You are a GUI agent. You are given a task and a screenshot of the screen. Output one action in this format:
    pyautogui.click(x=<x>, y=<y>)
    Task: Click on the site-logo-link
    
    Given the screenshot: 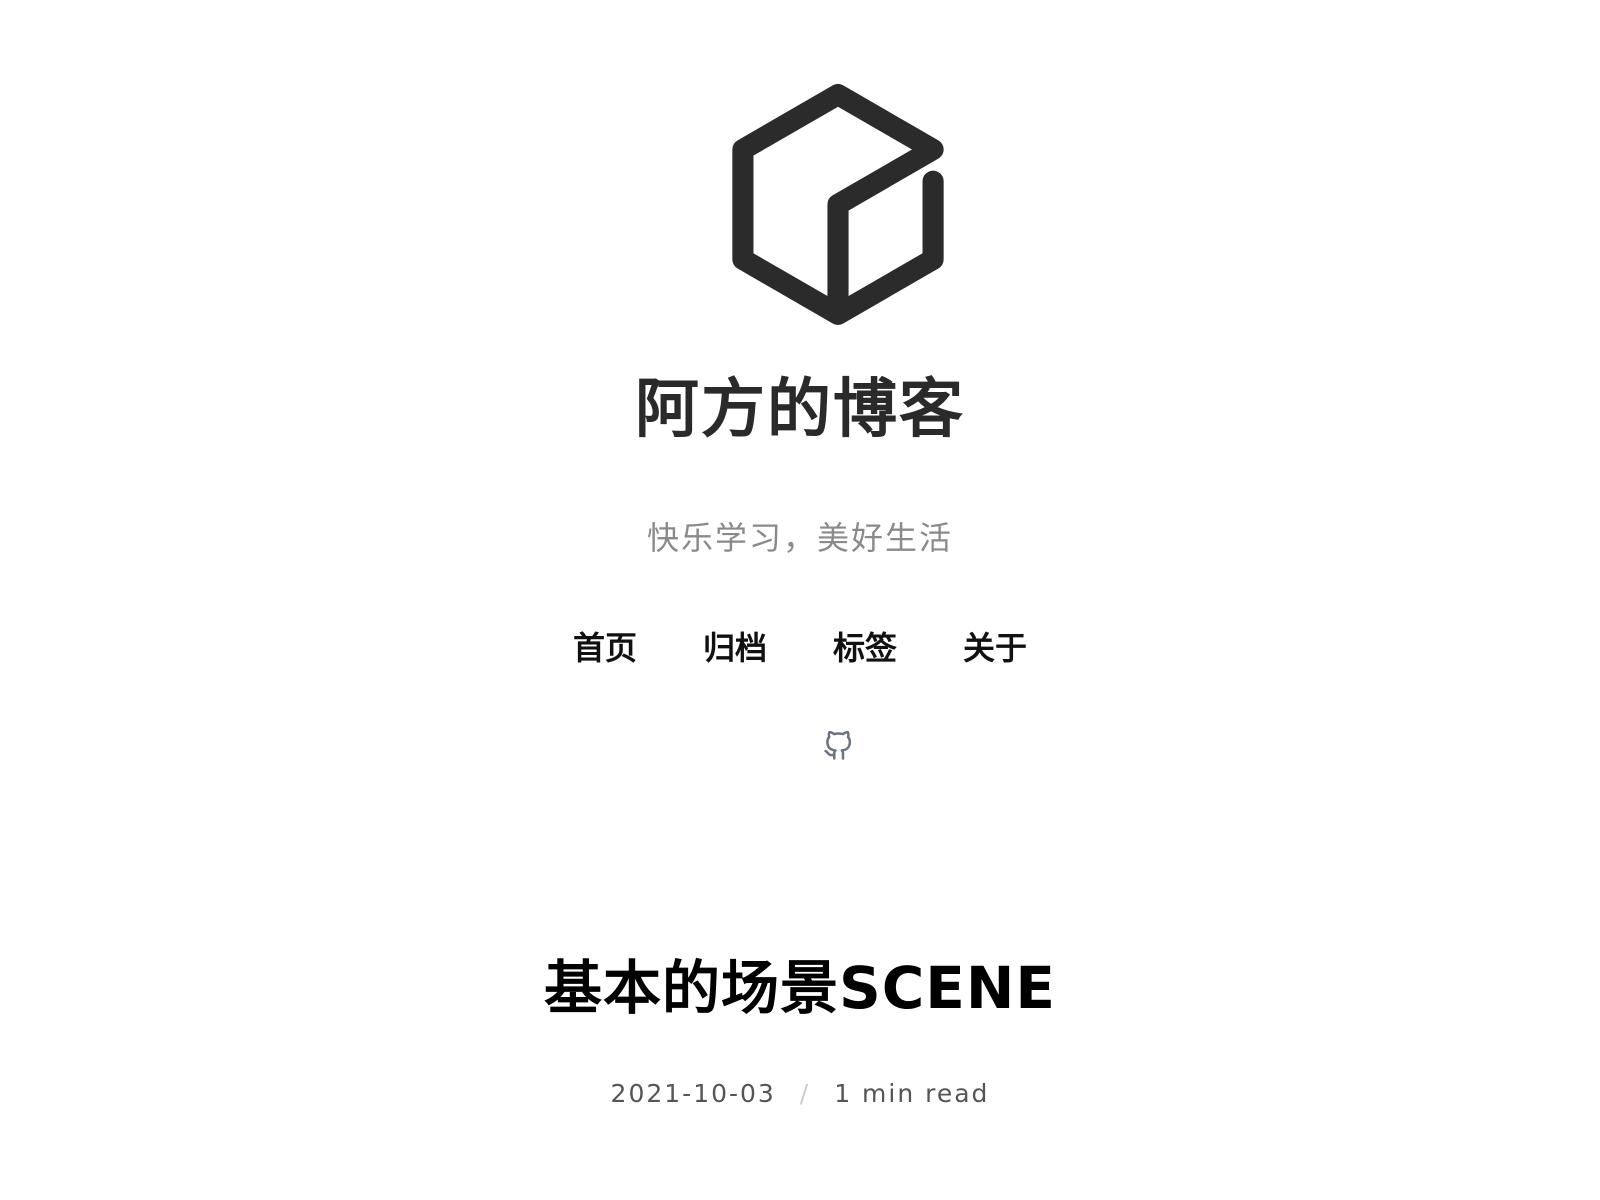 What is the action you would take?
    pyautogui.click(x=838, y=205)
    